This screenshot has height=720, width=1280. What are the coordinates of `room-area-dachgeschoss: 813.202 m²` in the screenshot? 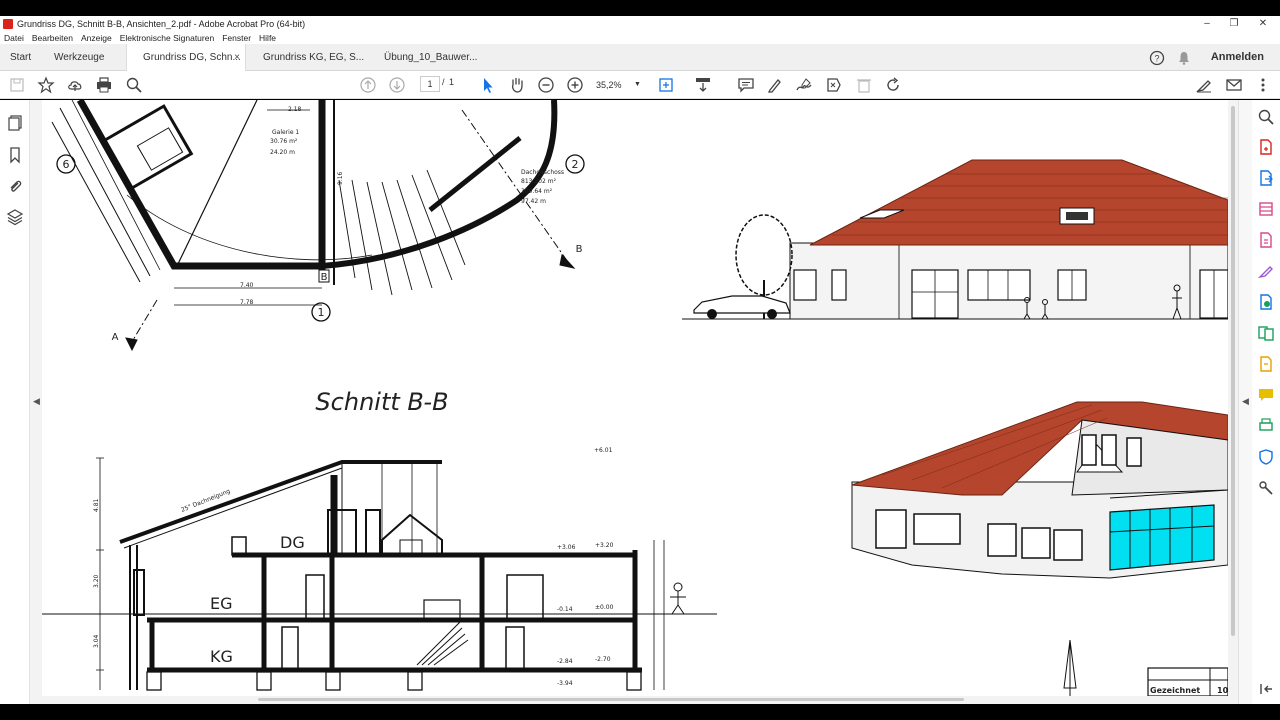 It's located at (539, 181).